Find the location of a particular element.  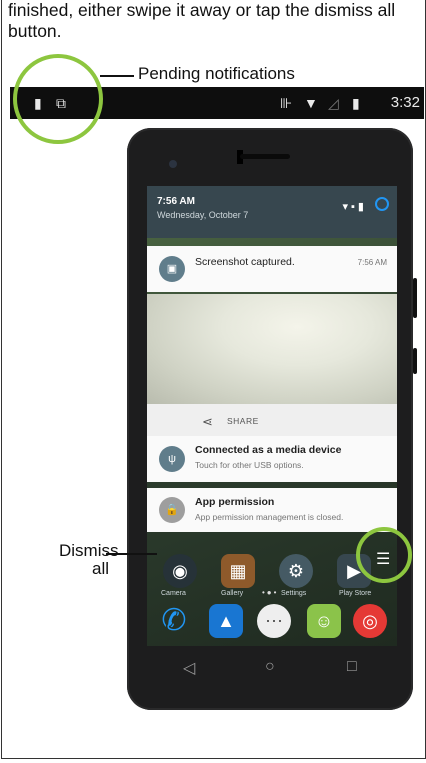

share-action: ⋖ SHARE is located at coordinates (272, 421).